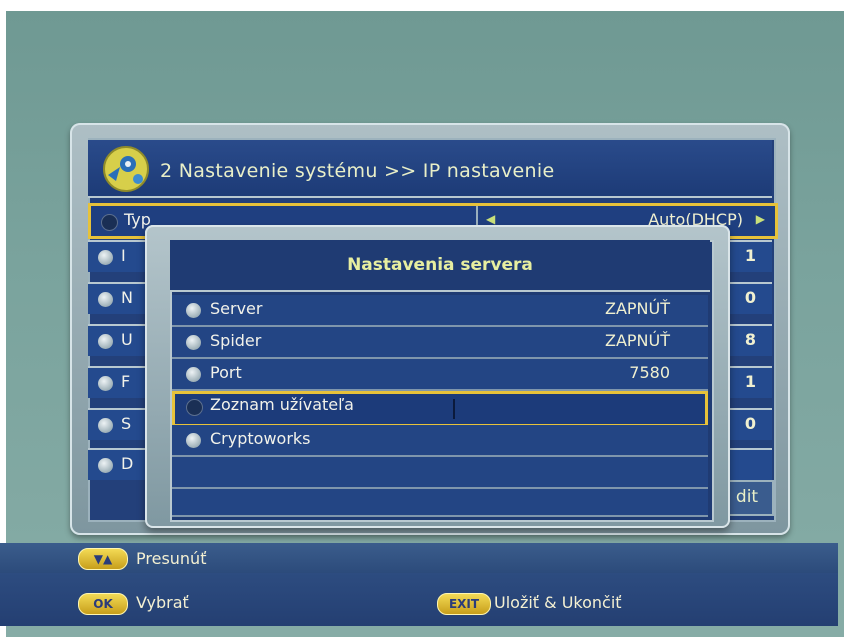 The height and width of the screenshot is (641, 846). What do you see at coordinates (123, 255) in the screenshot?
I see `row-label: I` at bounding box center [123, 255].